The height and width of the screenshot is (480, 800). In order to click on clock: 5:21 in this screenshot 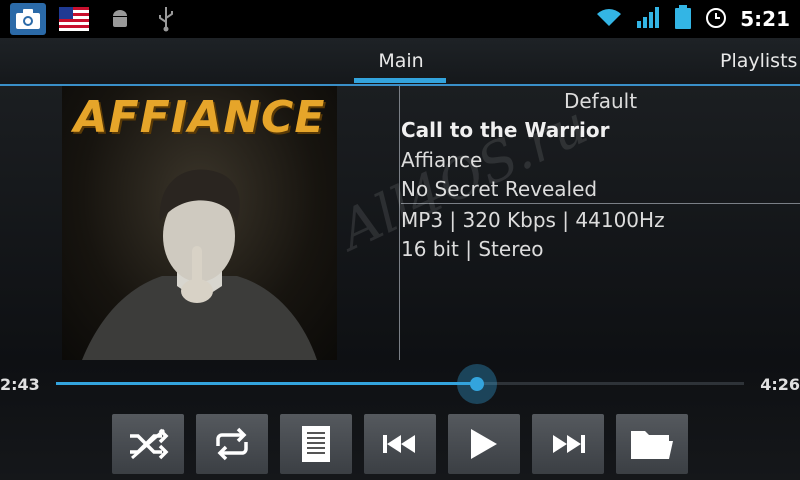, I will do `click(765, 19)`.